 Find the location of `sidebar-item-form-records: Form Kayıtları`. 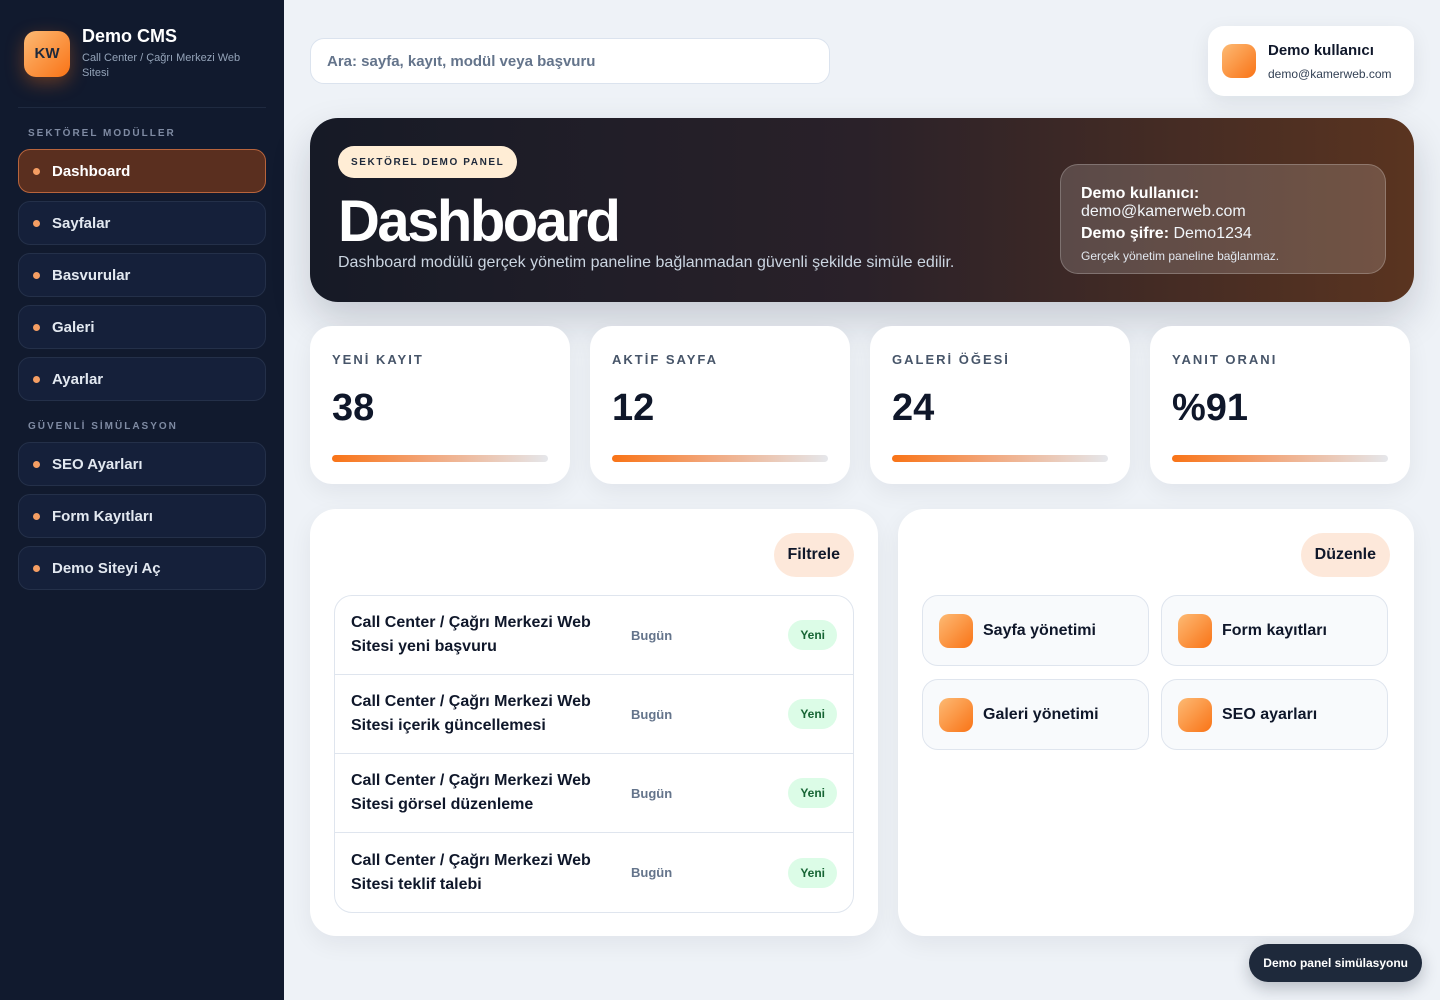

sidebar-item-form-records: Form Kayıtları is located at coordinates (142, 516).